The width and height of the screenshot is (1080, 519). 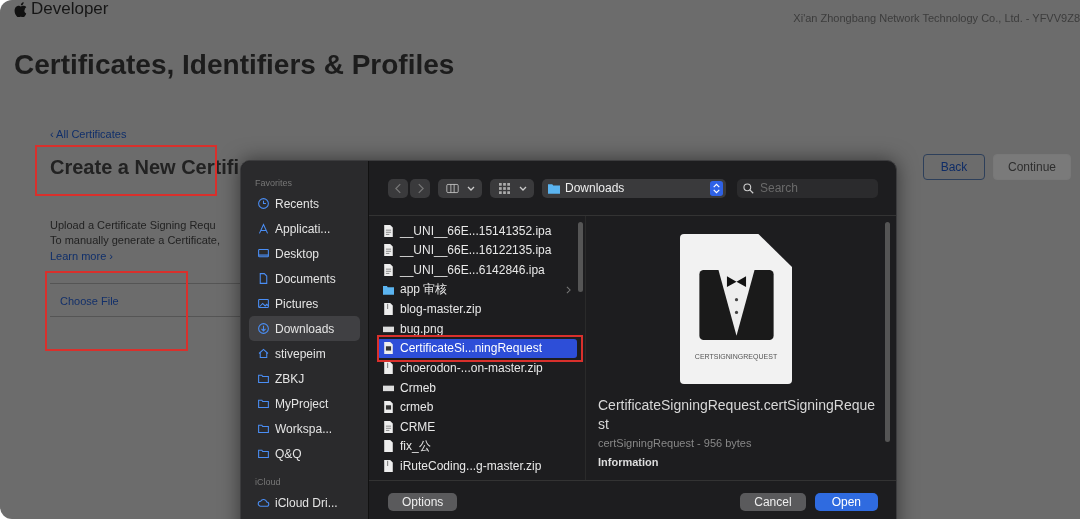 I want to click on search-field: Search, so click(x=807, y=188).